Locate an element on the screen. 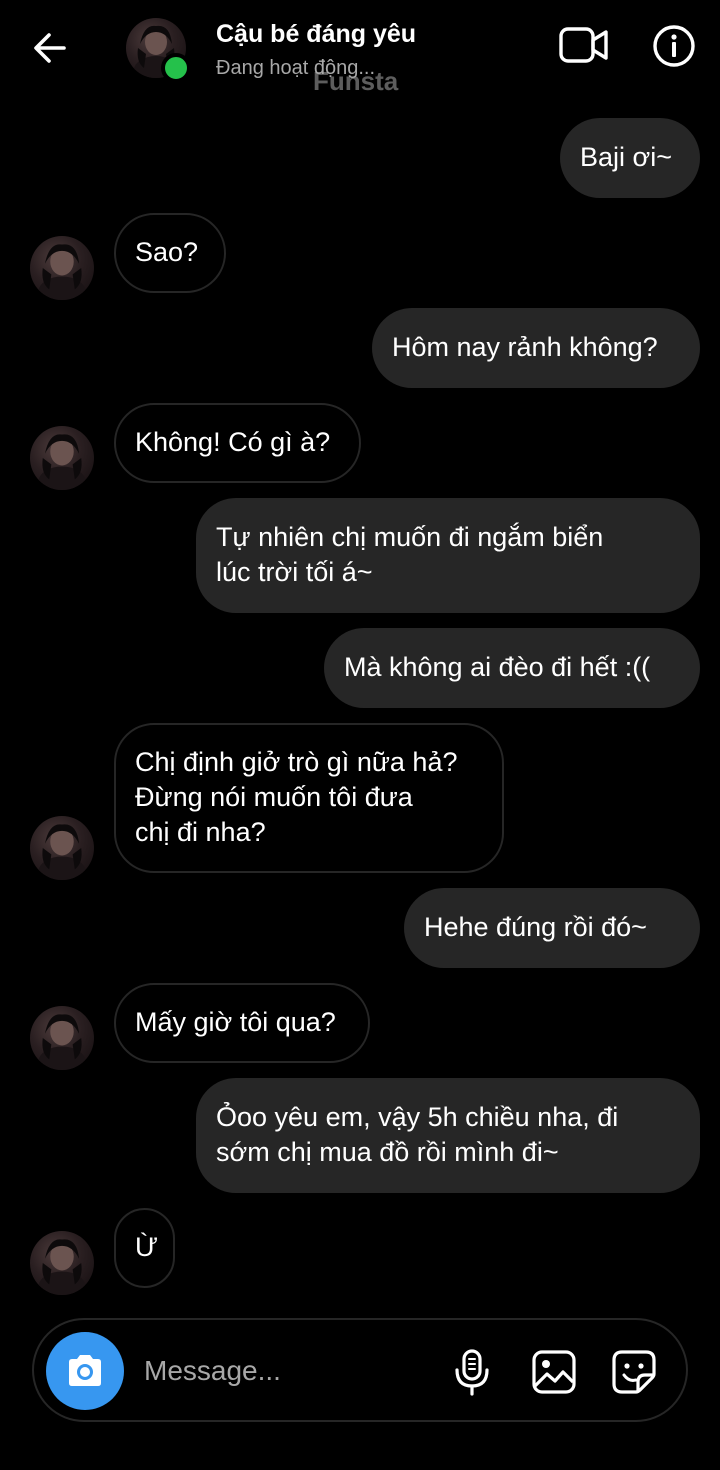 This screenshot has width=720, height=1470. conversation-info-button is located at coordinates (674, 46).